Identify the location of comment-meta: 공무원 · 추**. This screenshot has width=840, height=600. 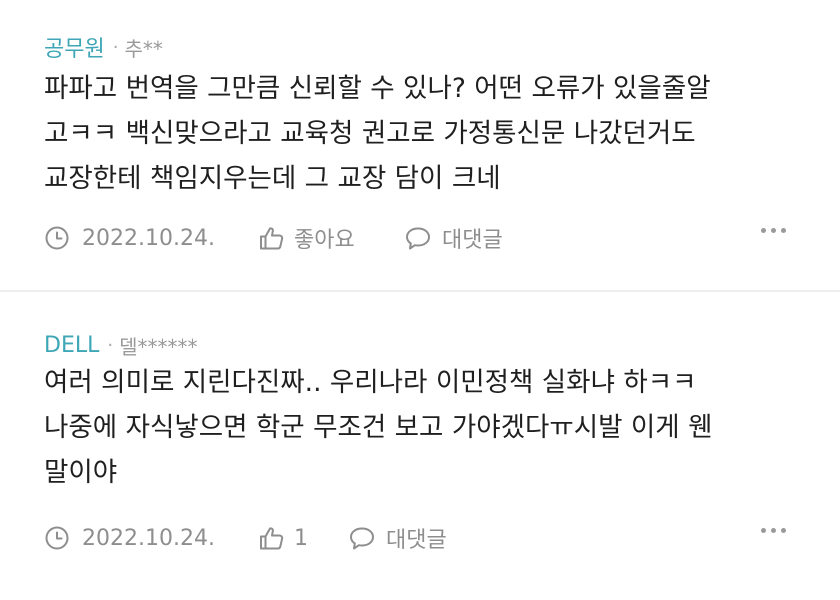
(103, 47).